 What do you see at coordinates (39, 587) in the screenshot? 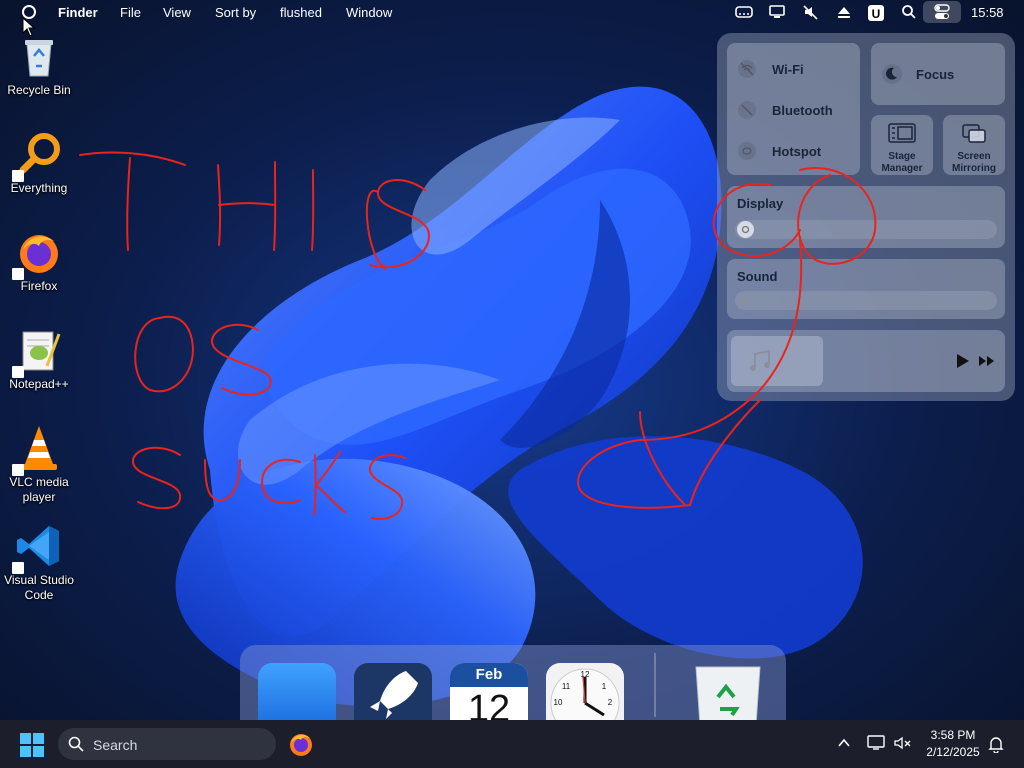
I see `desktop-icon-label: Visual Studio Code` at bounding box center [39, 587].